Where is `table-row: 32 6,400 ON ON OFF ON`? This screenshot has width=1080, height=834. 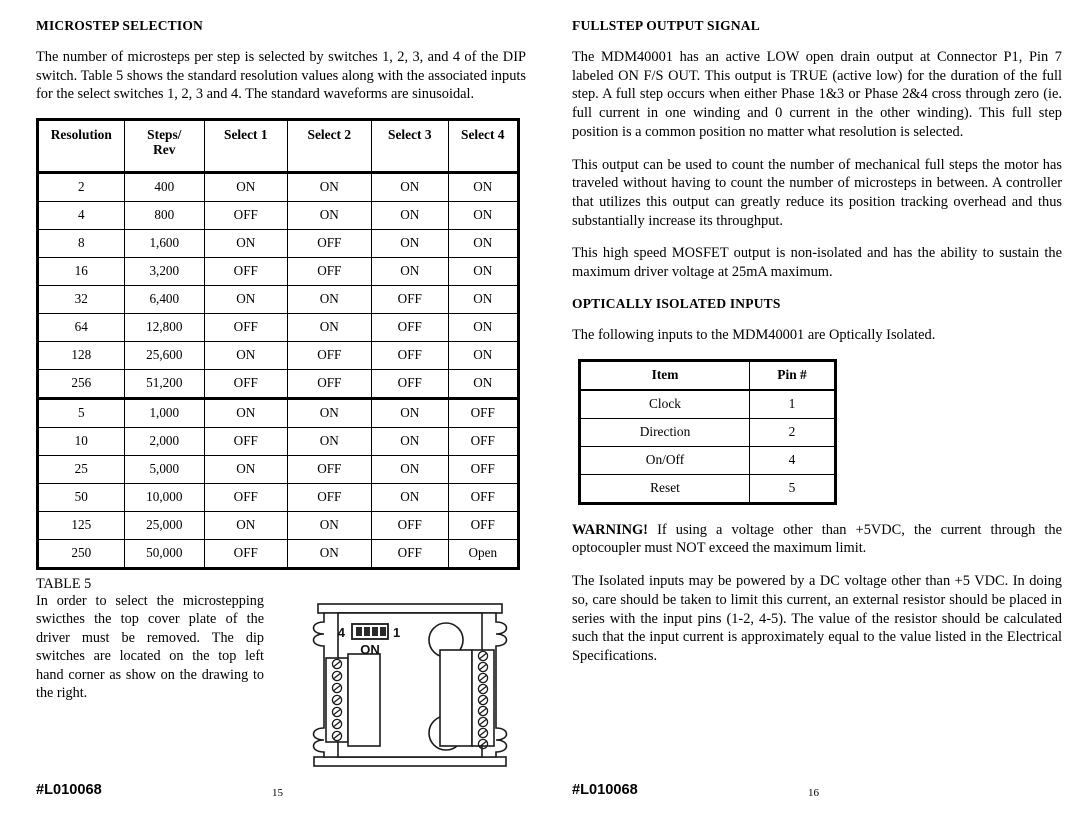 table-row: 32 6,400 ON ON OFF ON is located at coordinates (278, 300).